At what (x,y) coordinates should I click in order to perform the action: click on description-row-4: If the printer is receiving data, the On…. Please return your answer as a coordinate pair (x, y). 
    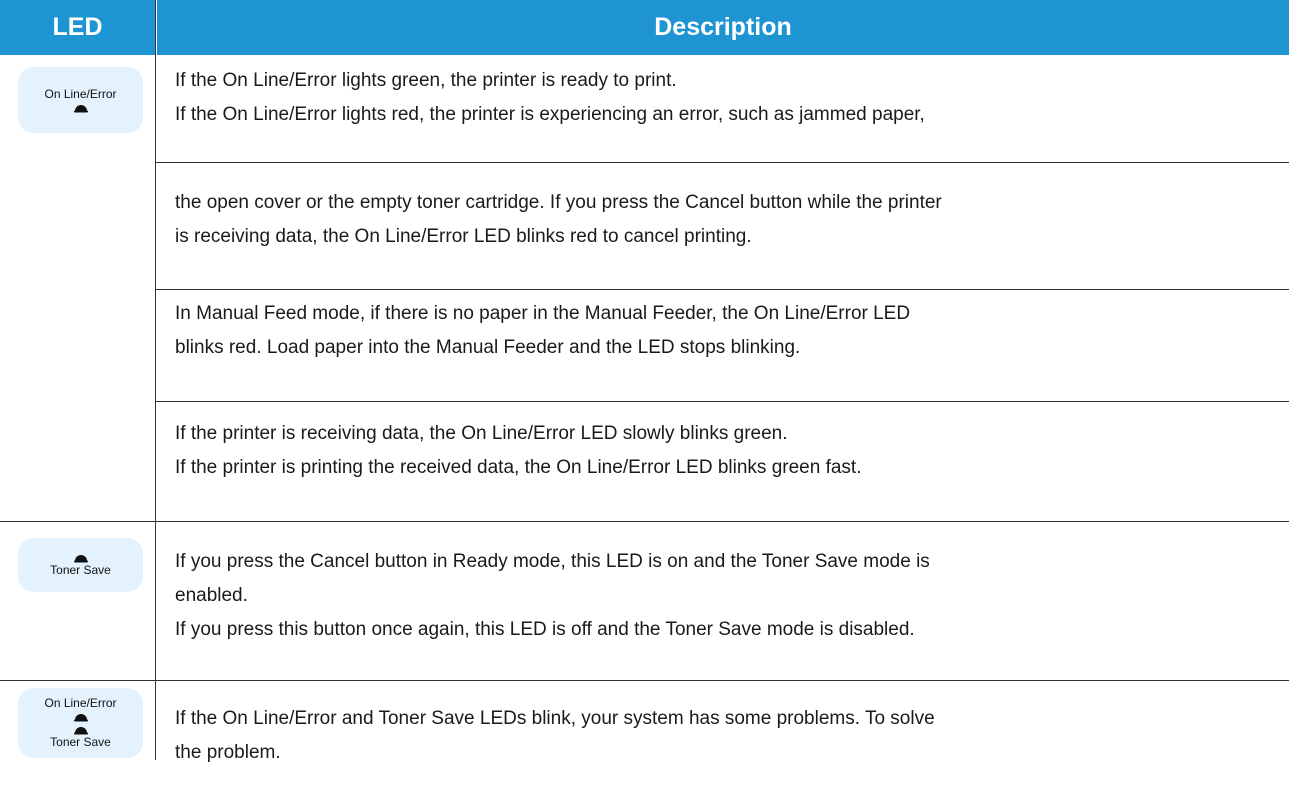
    Looking at the image, I should click on (725, 451).